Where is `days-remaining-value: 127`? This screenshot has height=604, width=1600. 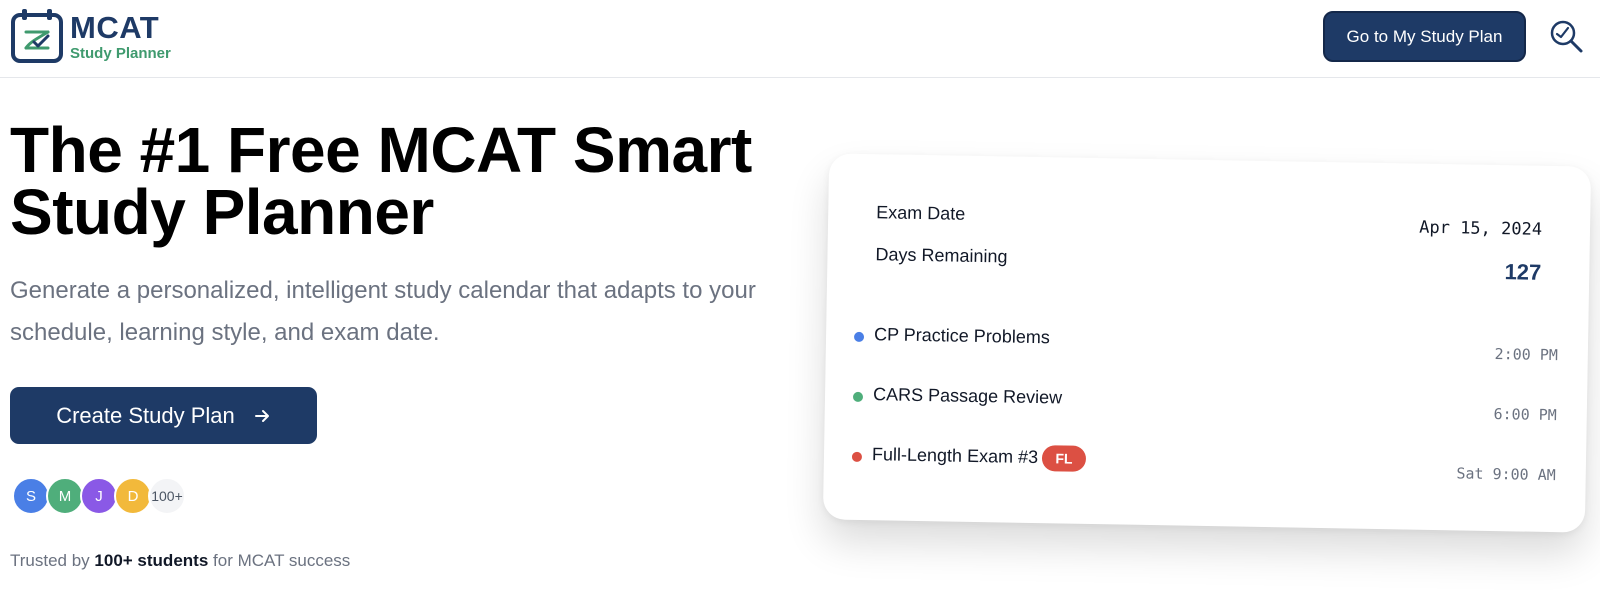
days-remaining-value: 127 is located at coordinates (1523, 272).